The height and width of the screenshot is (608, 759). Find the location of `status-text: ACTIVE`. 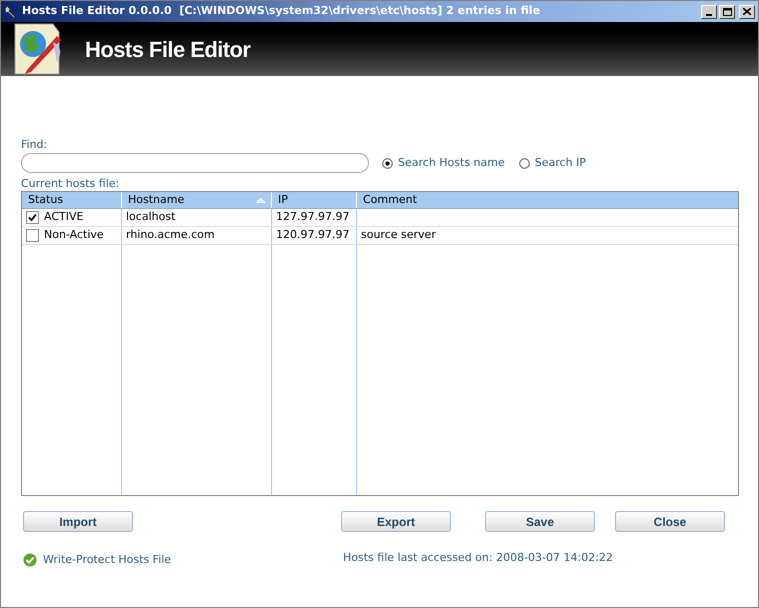

status-text: ACTIVE is located at coordinates (64, 217).